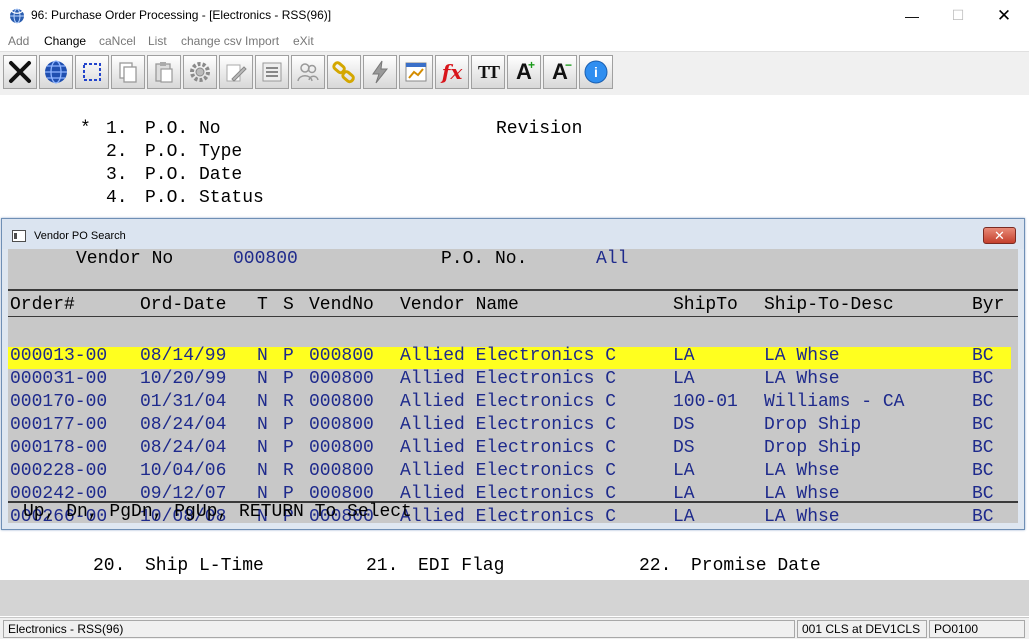 The width and height of the screenshot is (1029, 639). Describe the element at coordinates (157, 41) in the screenshot. I see `menu-list: List` at that location.